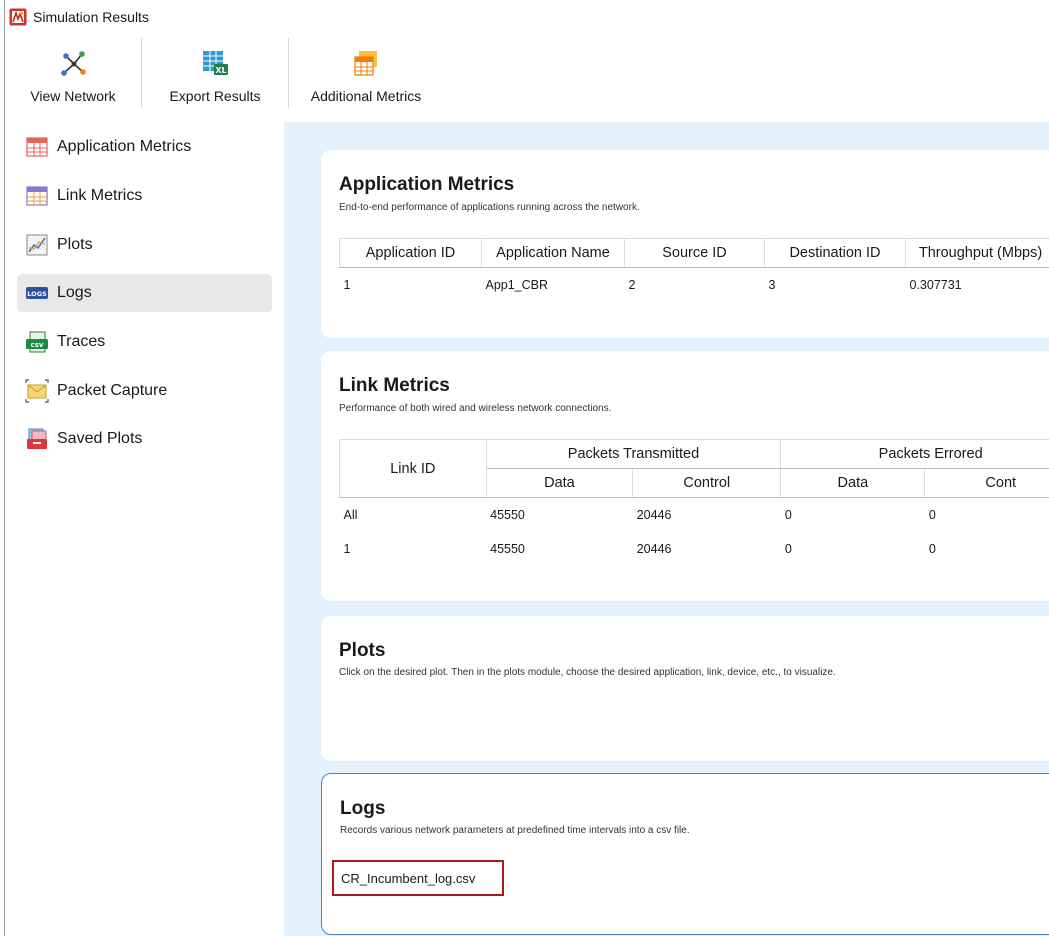 Image resolution: width=1049 pixels, height=936 pixels. I want to click on column-header: Destination ID, so click(835, 253).